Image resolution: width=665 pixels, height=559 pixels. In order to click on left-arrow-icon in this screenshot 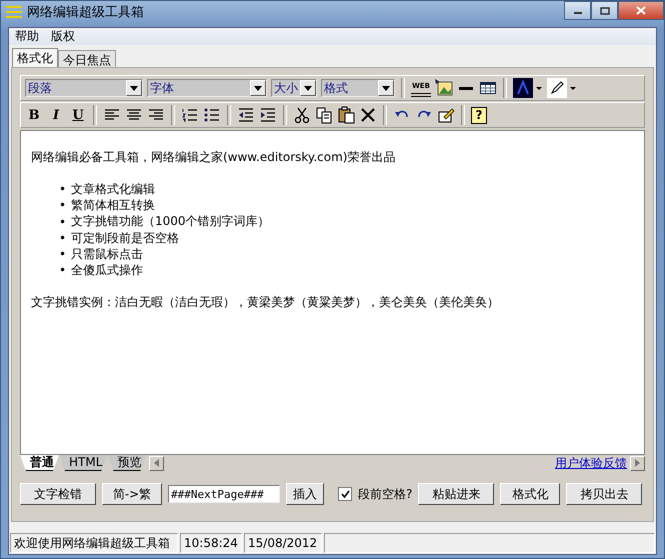, I will do `click(157, 463)`.